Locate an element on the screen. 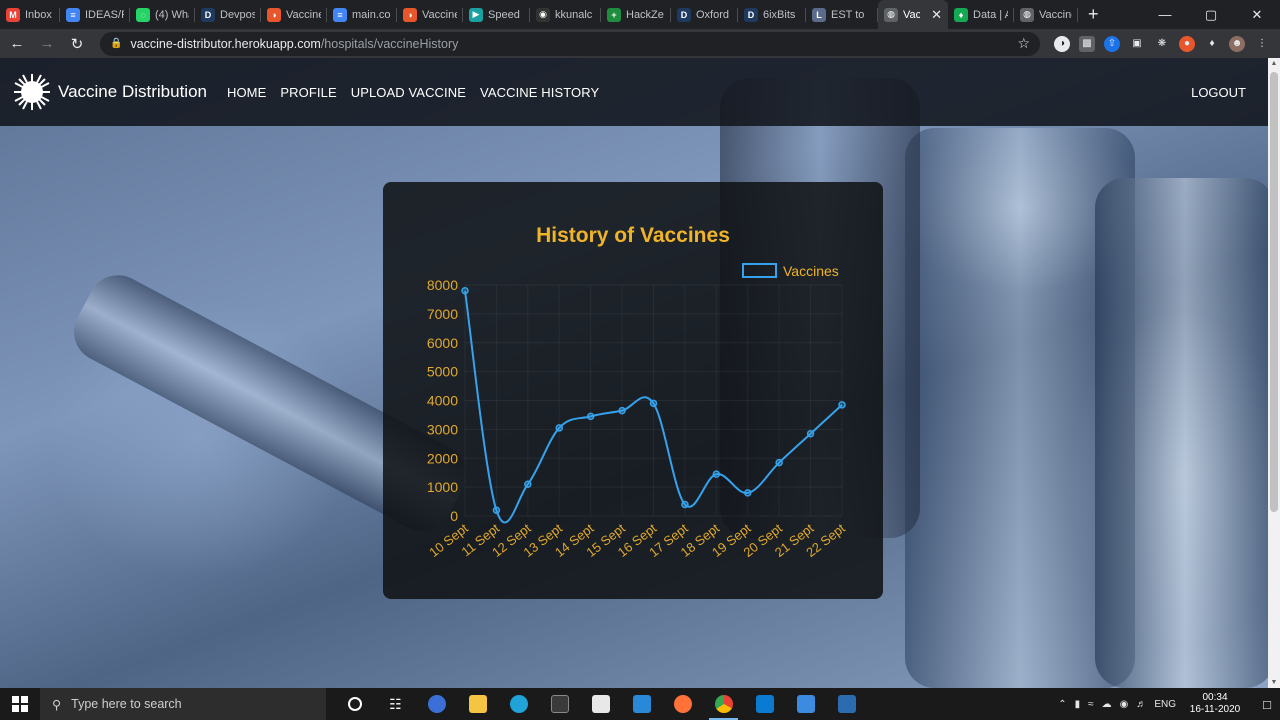 The height and width of the screenshot is (720, 1280). scroll-down-arrow-icon: ▼ is located at coordinates (1274, 682).